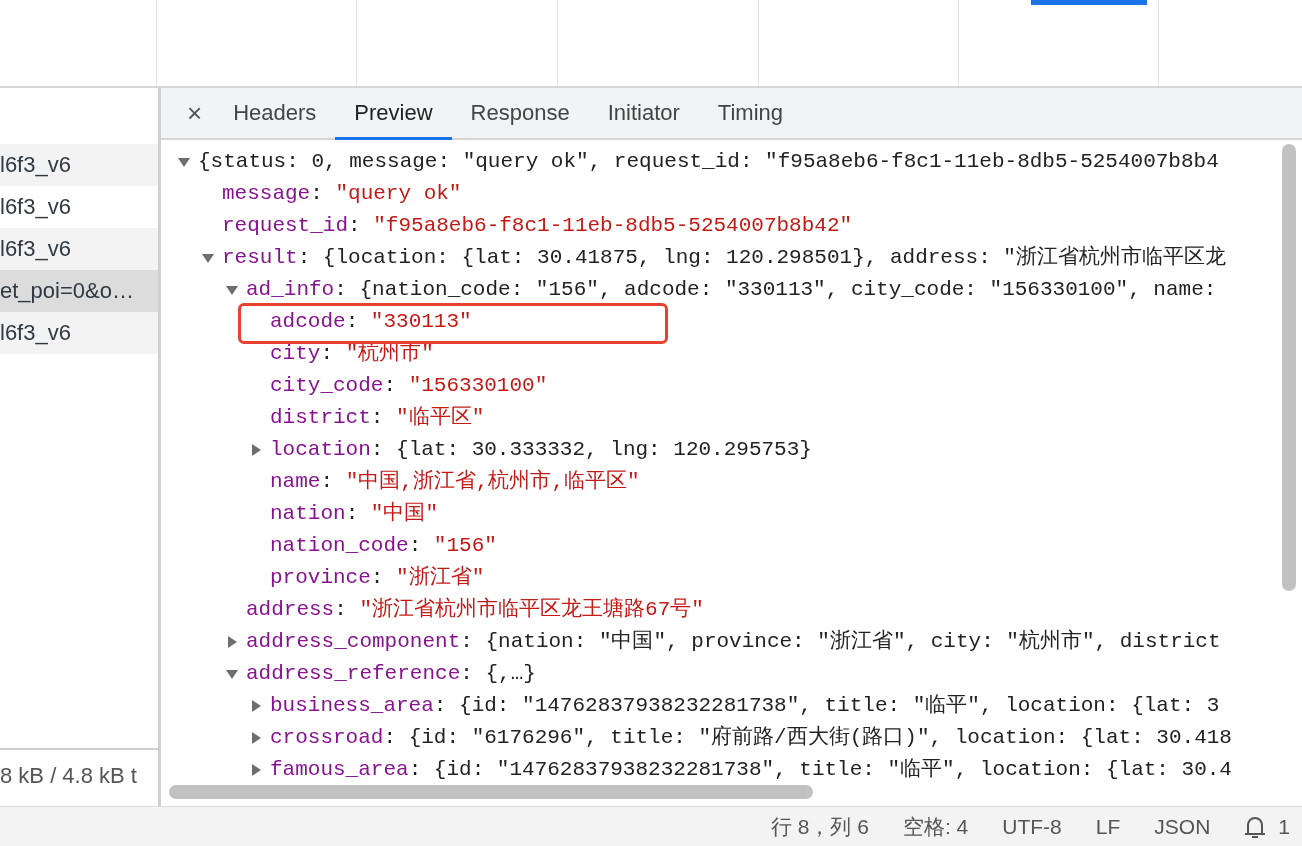 This screenshot has height=846, width=1302. What do you see at coordinates (708, 162) in the screenshot?
I see `tree-entry: {status: 0, message: "query ok", request_id: "f95a8eb6-f8c1-11eb-8db5-5254007b8b4` at bounding box center [708, 162].